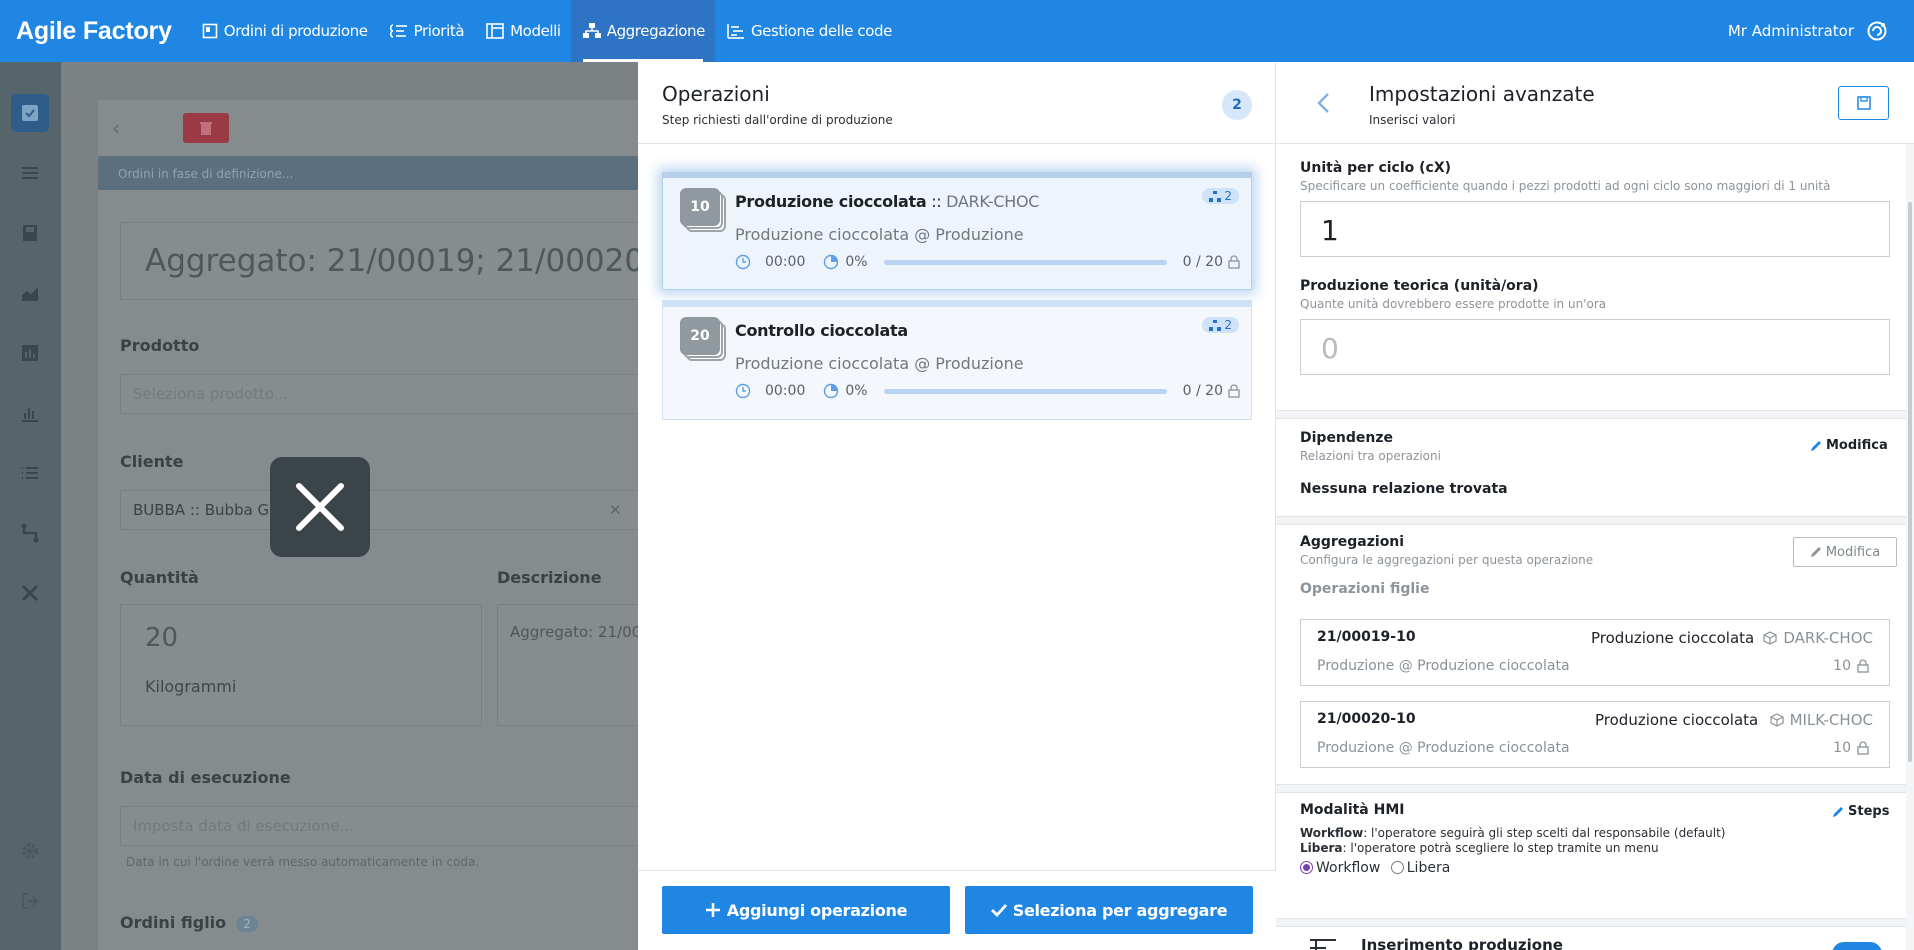 The height and width of the screenshot is (950, 1914). Describe the element at coordinates (95, 31) in the screenshot. I see `app-logo: Agile Factory` at that location.